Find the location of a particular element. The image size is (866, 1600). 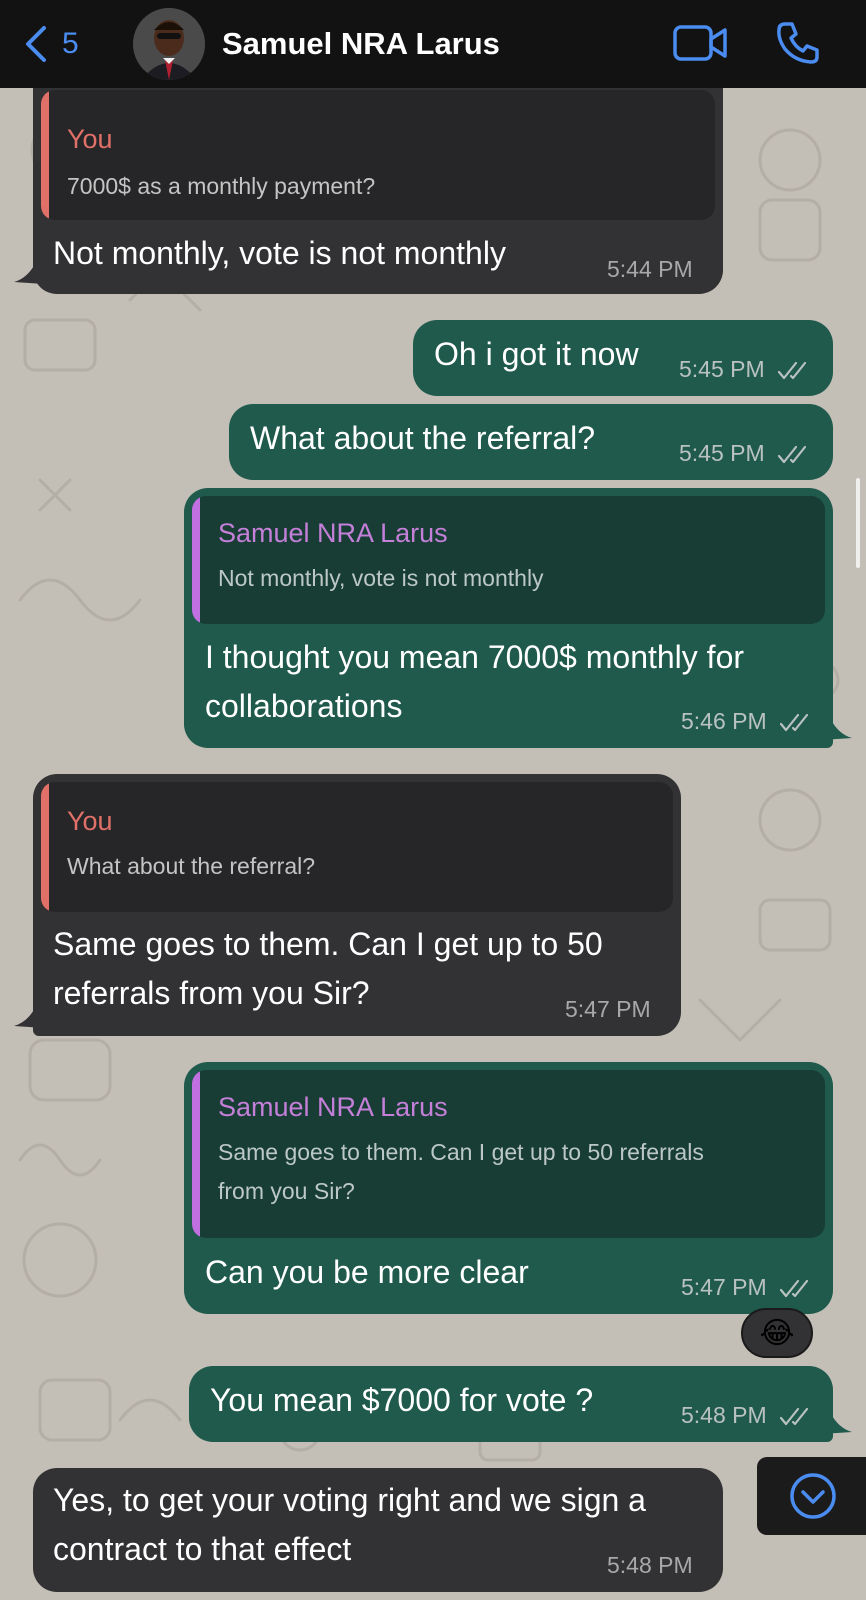

message-time: 5:44 PM is located at coordinates (650, 269).